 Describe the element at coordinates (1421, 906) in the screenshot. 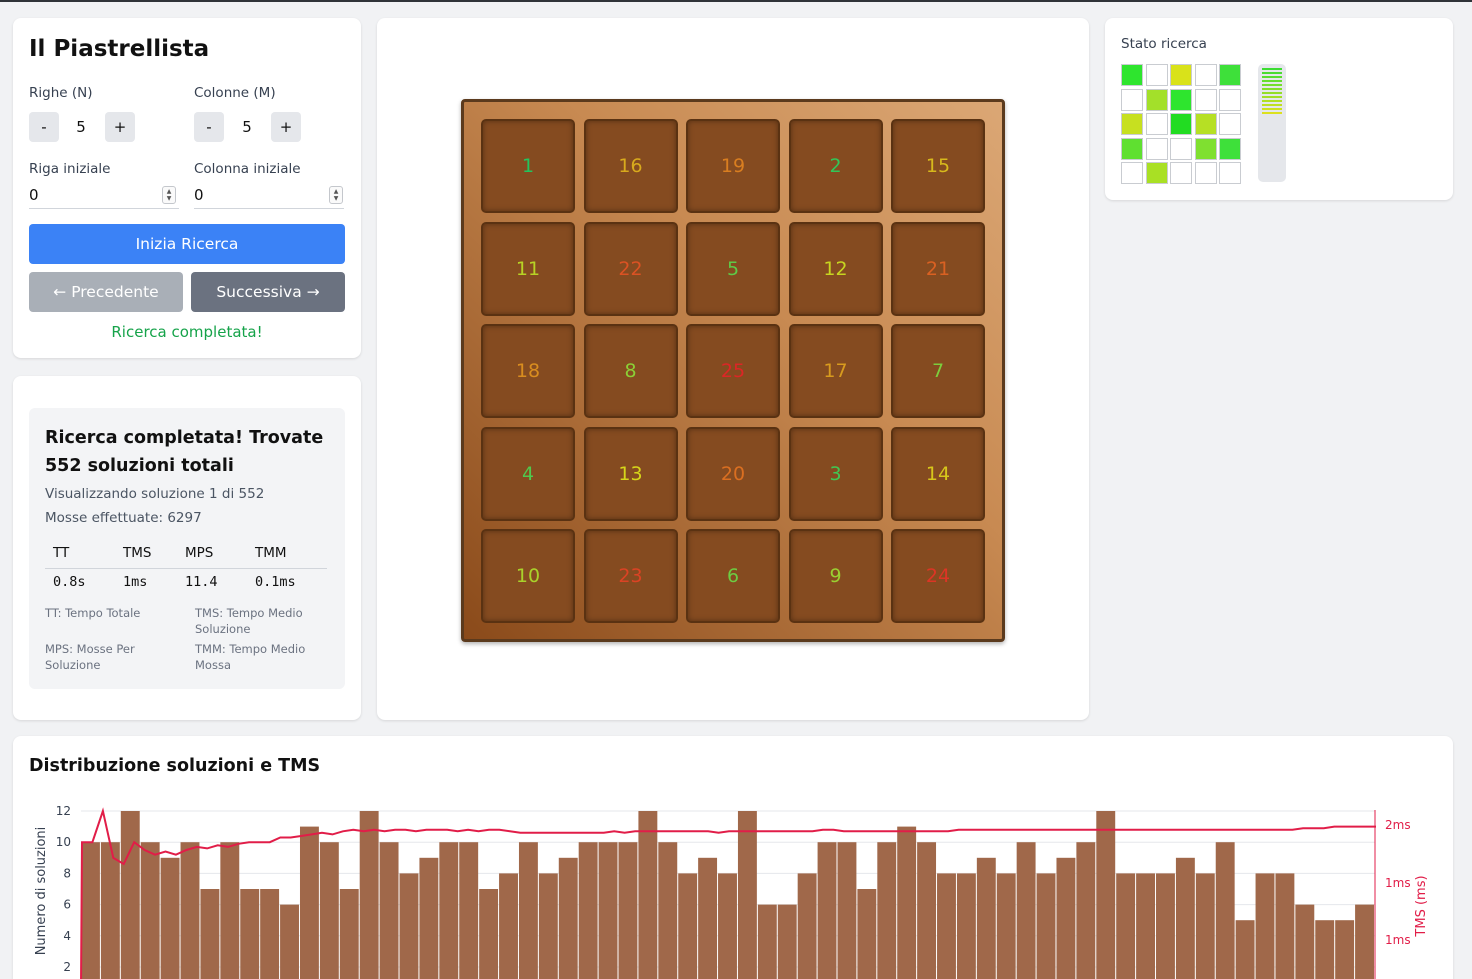

I see `y2-axis-label: TMS (ms)` at that location.